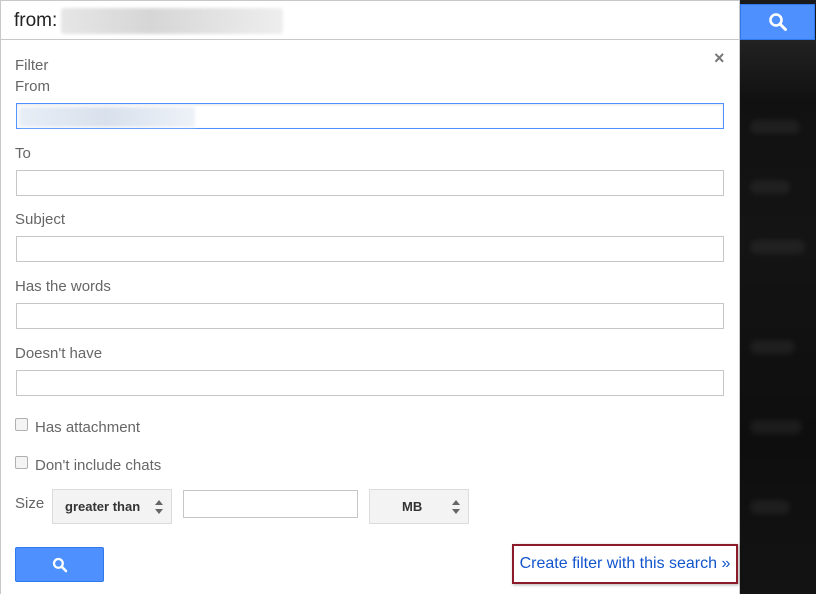 This screenshot has width=816, height=594. What do you see at coordinates (21, 462) in the screenshot?
I see `dont-include-chats-checkbox` at bounding box center [21, 462].